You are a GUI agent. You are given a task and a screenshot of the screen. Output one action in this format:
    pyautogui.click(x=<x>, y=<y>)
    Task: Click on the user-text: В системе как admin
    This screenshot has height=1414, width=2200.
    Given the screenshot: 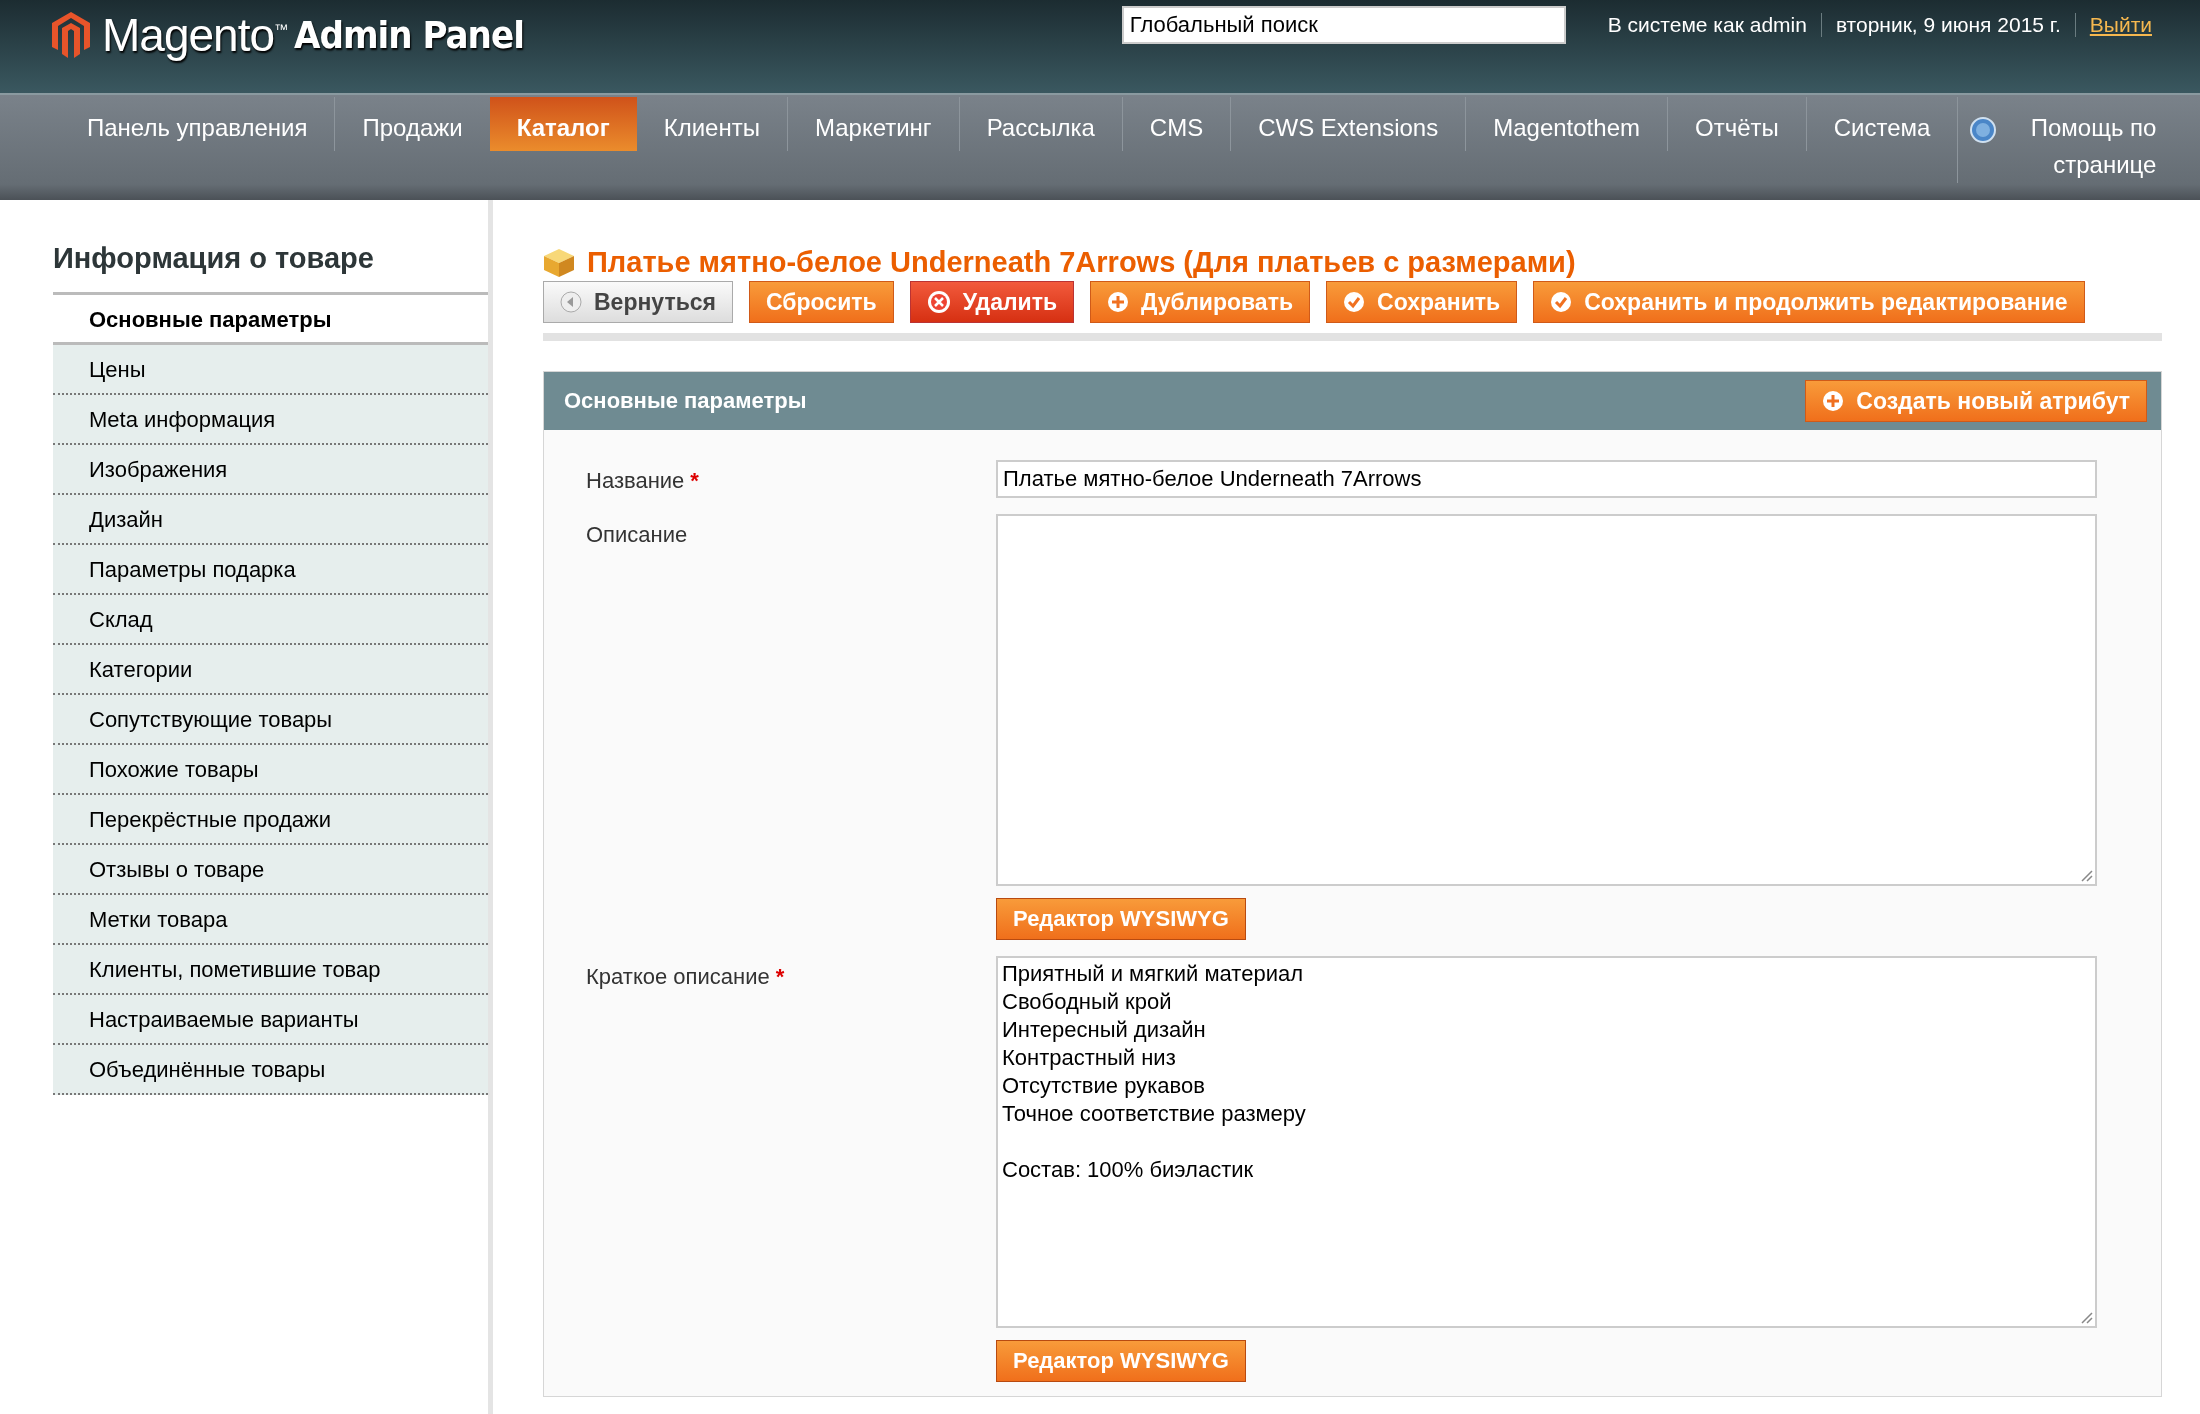 What is the action you would take?
    pyautogui.click(x=1707, y=25)
    